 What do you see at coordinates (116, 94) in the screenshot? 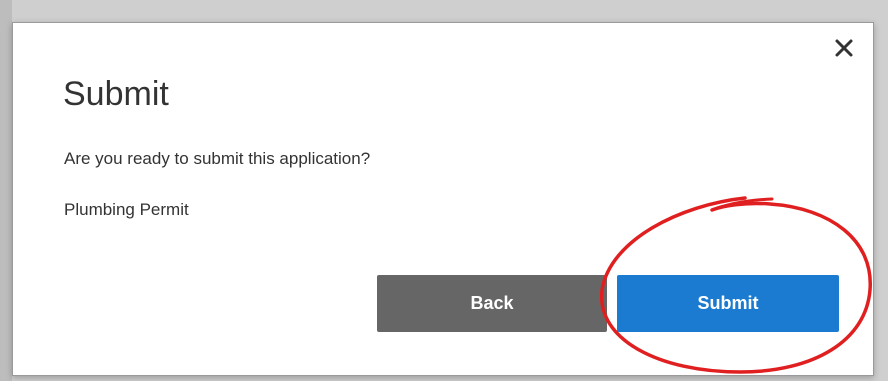
I see `dialog-title: Submit` at bounding box center [116, 94].